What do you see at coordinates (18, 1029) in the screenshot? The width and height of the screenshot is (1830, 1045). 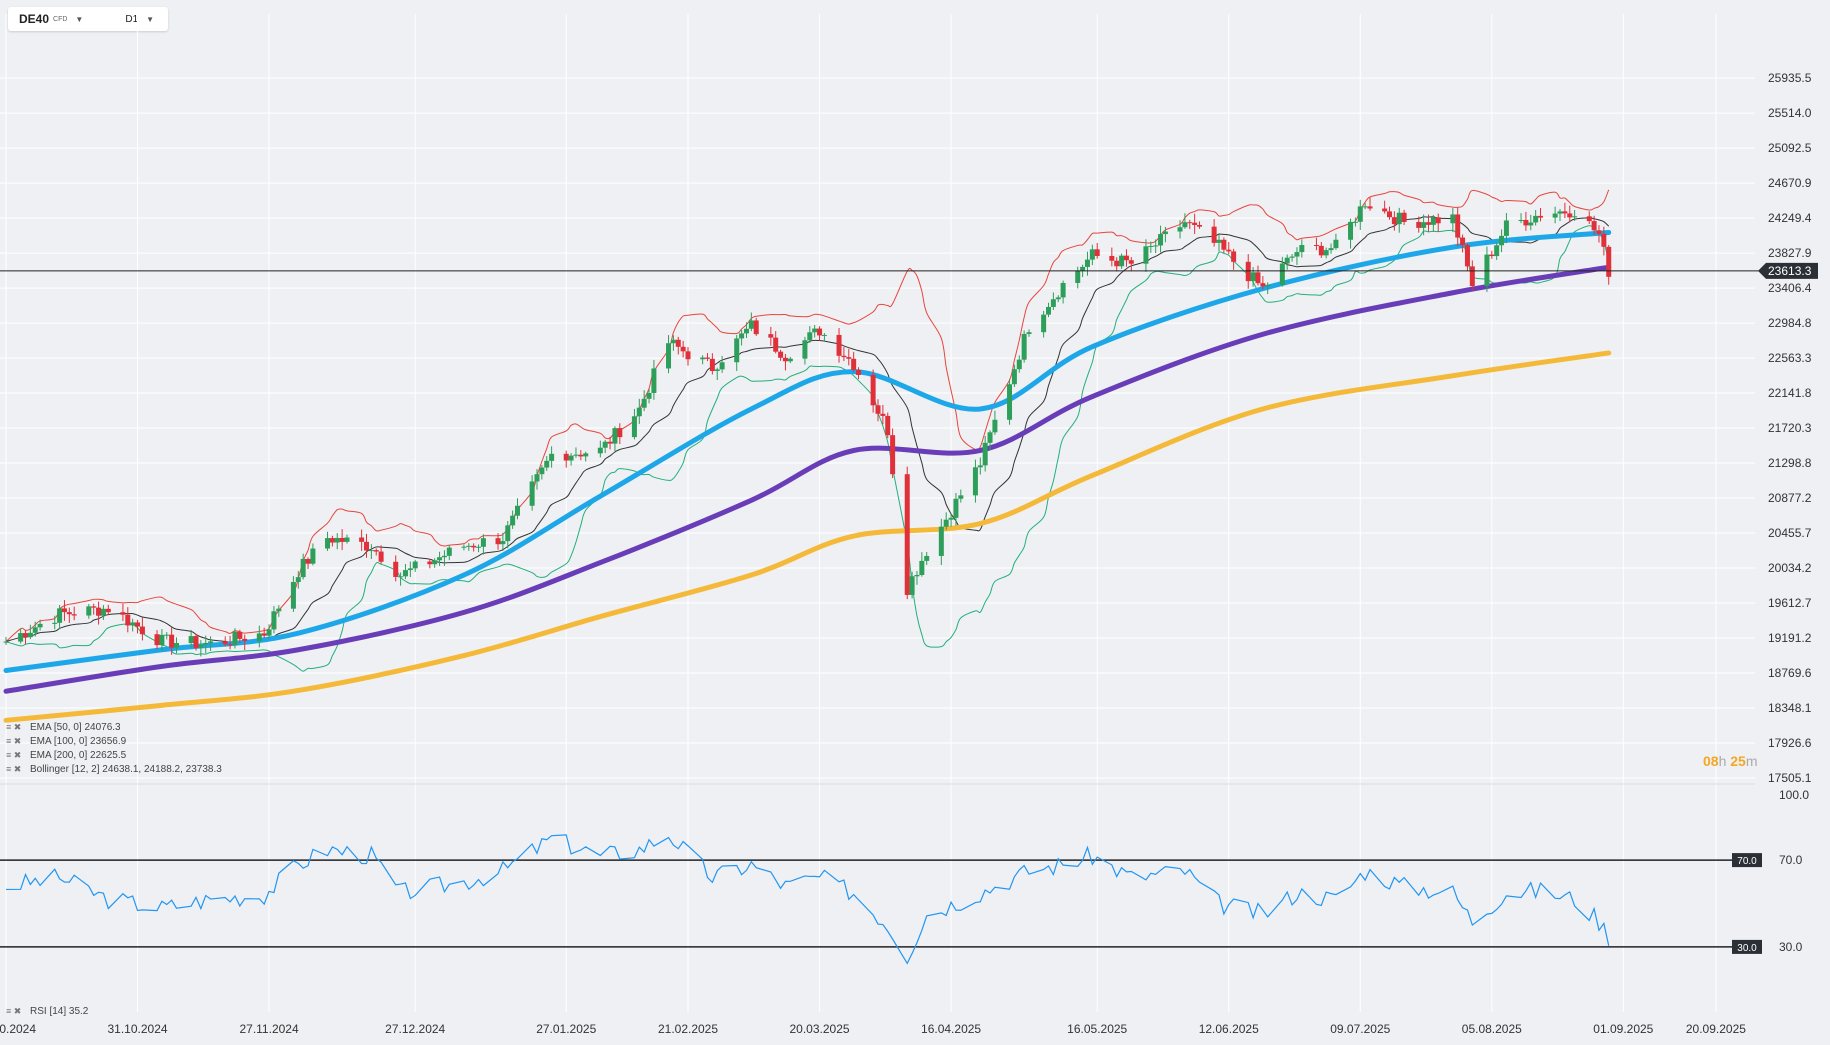 I see `x-tick-label: 04.10.2024` at bounding box center [18, 1029].